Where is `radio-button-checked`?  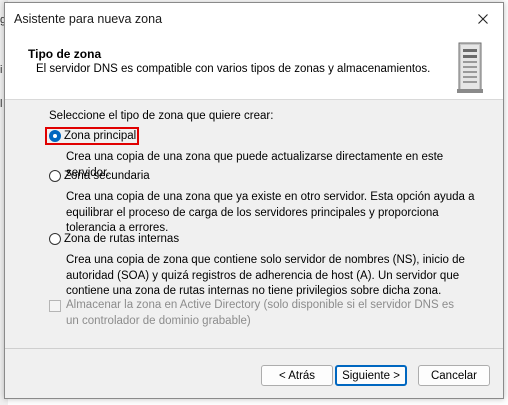
radio-button-checked is located at coordinates (55, 136).